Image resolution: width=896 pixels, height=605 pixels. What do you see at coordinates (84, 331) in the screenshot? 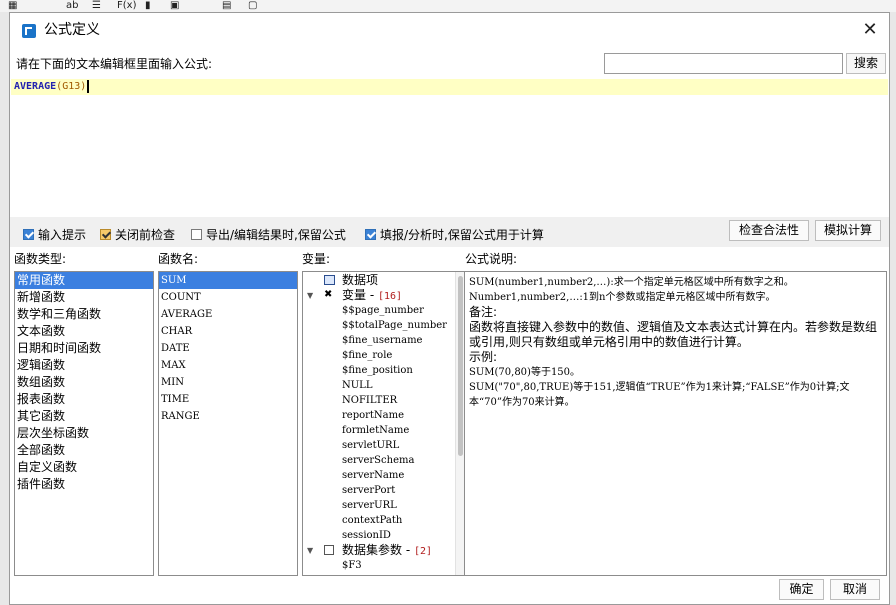
I see `function-type-item: 文本函数` at bounding box center [84, 331].